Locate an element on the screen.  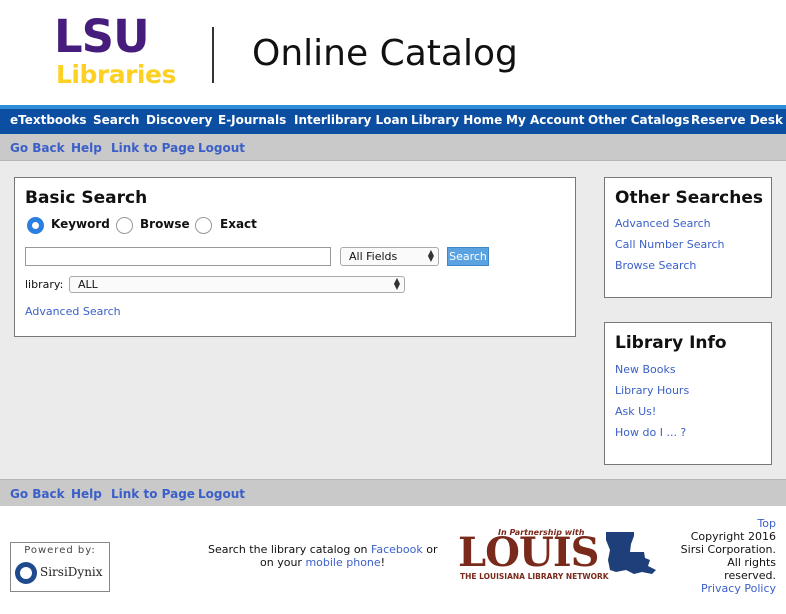
exact-radio is located at coordinates (203, 225).